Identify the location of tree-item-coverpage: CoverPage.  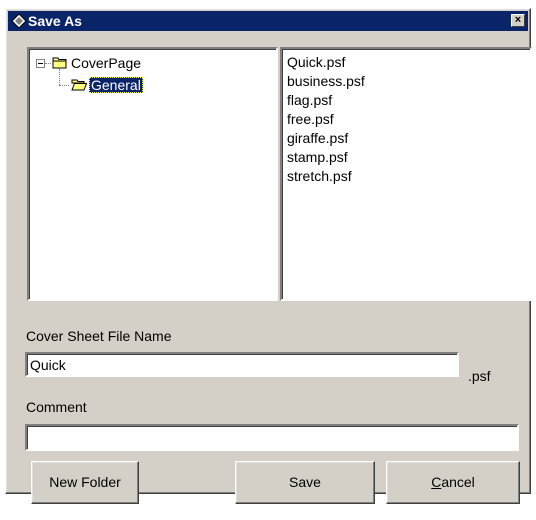
(106, 63).